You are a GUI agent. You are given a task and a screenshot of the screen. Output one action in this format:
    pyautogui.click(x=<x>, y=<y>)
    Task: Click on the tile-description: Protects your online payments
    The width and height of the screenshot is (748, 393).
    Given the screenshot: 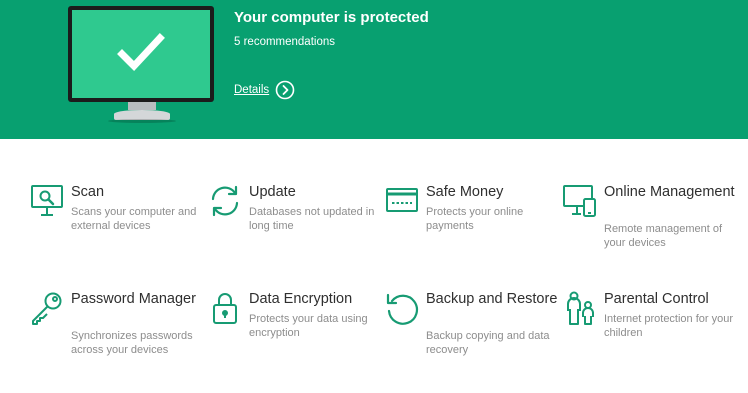 What is the action you would take?
    pyautogui.click(x=475, y=219)
    